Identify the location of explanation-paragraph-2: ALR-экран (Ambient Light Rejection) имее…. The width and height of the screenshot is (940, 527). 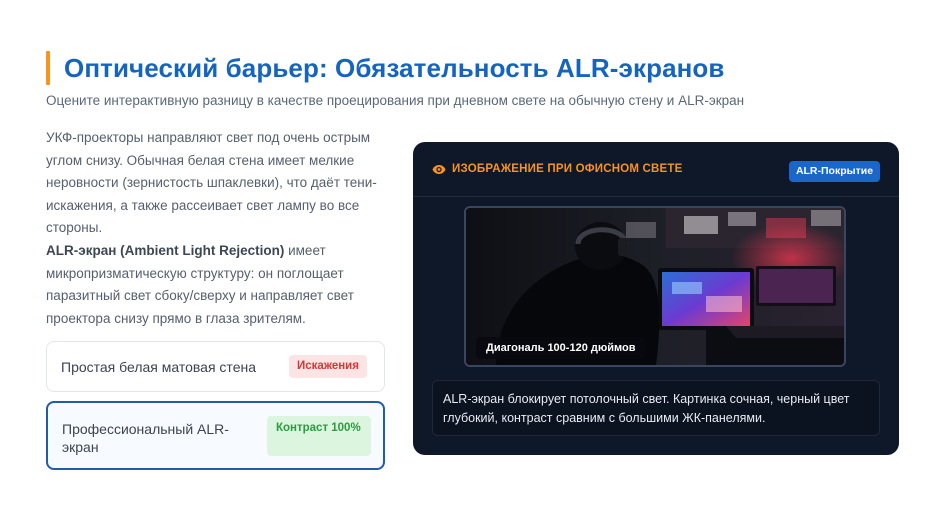
(216, 285).